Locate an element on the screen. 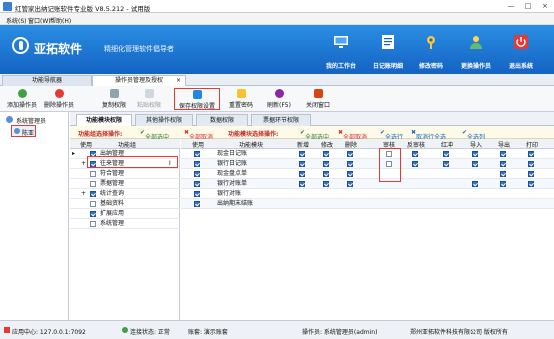 The width and height of the screenshot is (554, 339). paste-permissions-button: 粘贴权限 is located at coordinates (149, 99).